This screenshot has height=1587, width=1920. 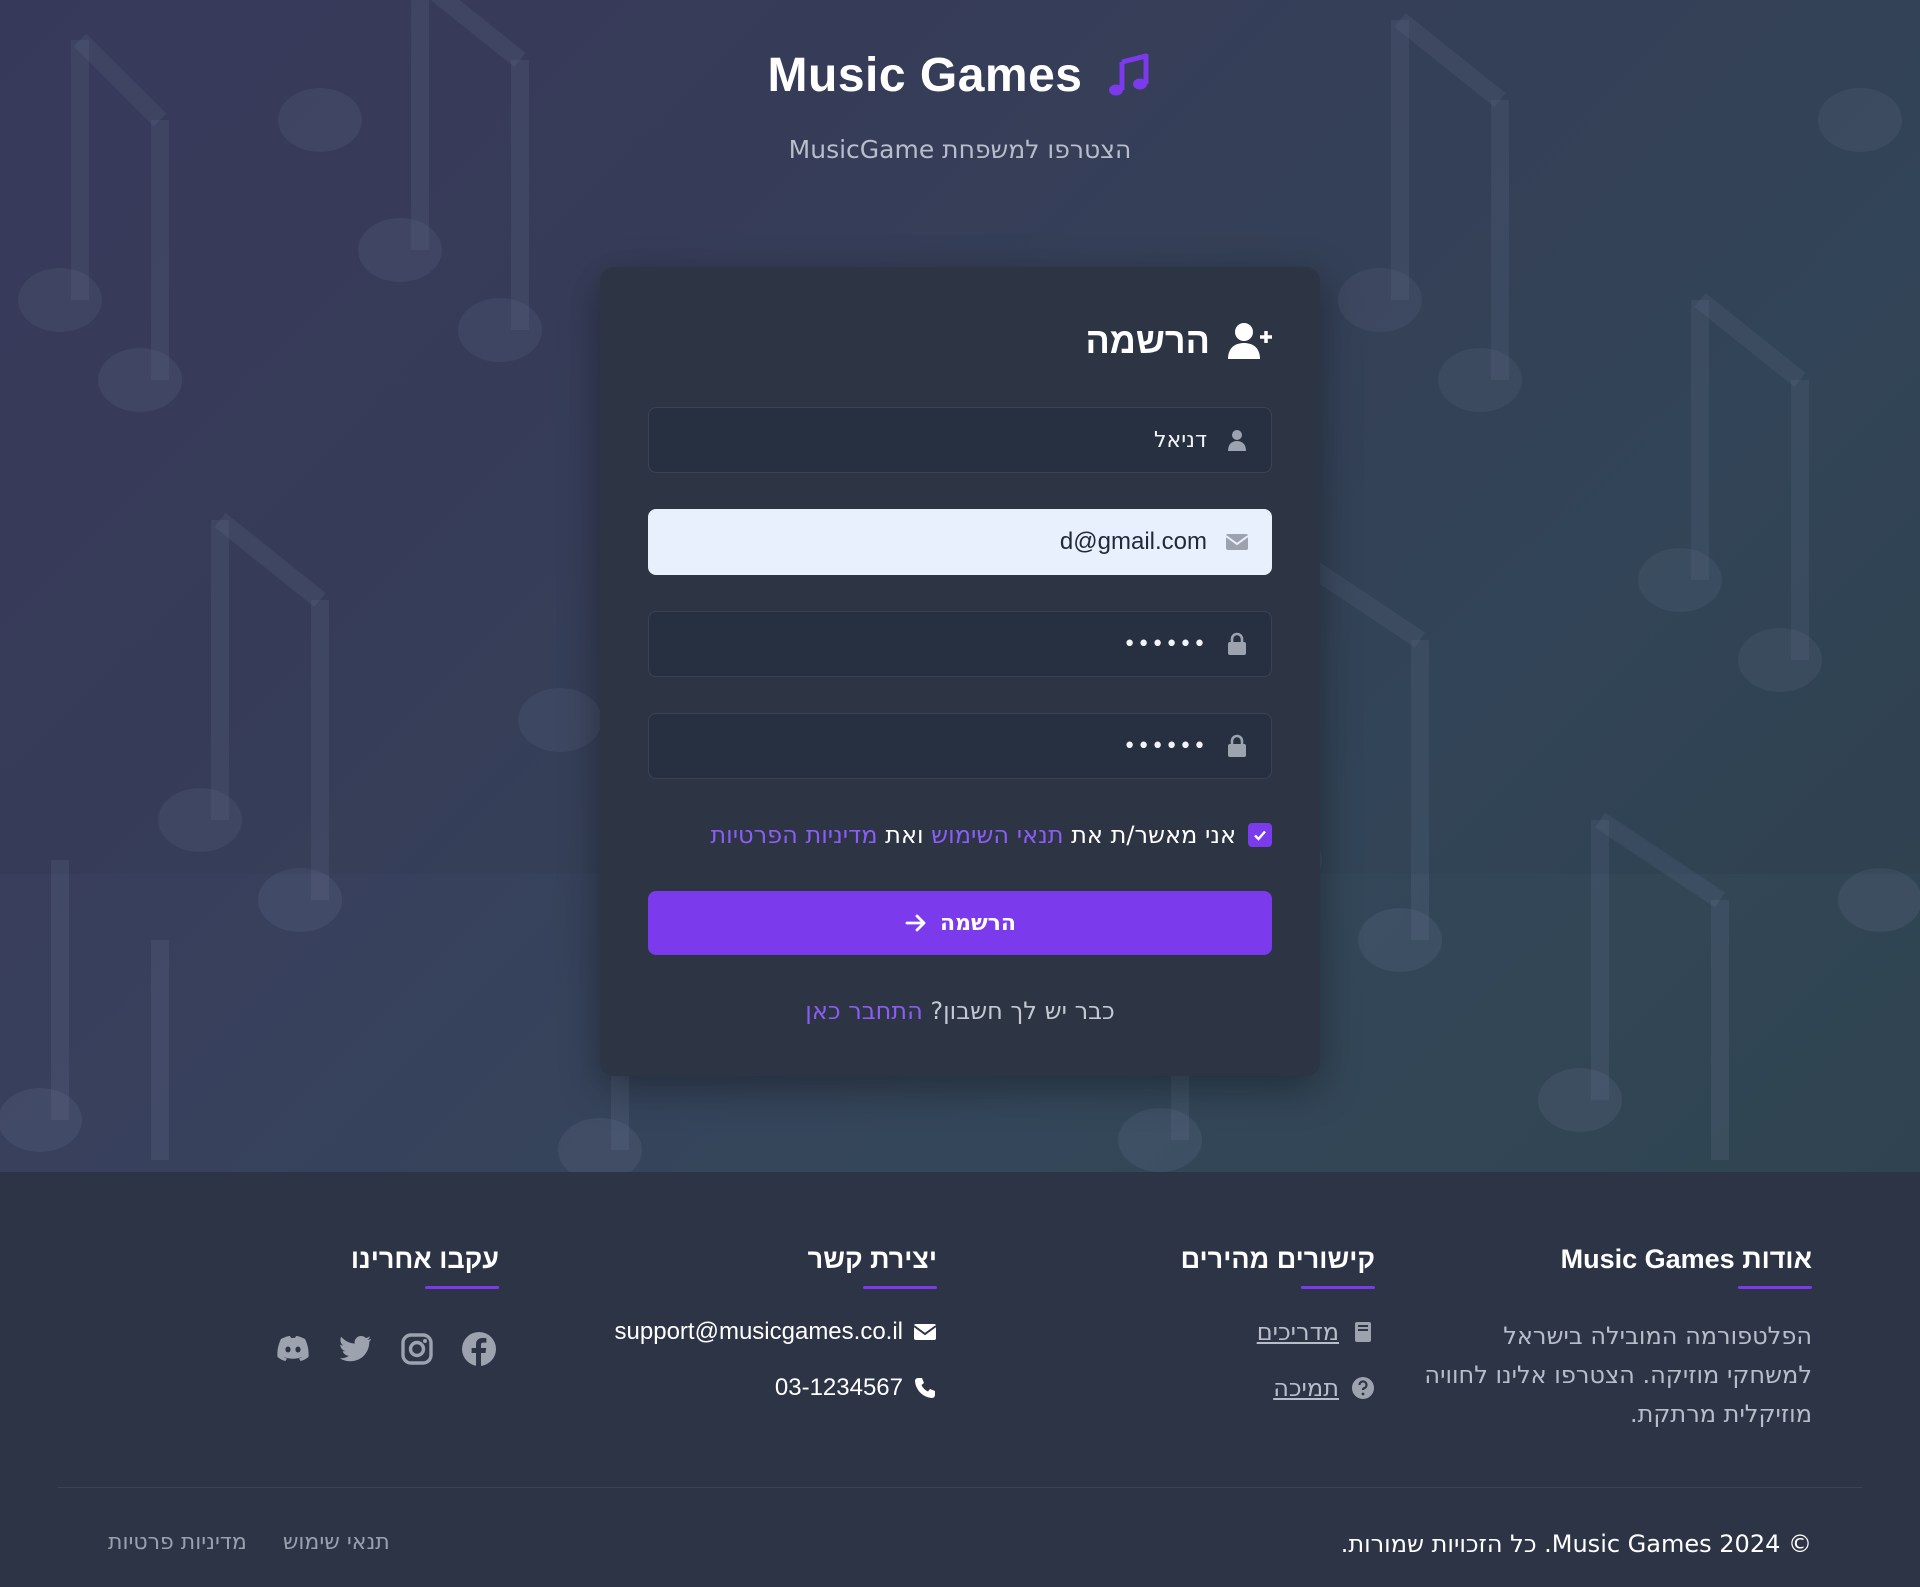 I want to click on login-prompt: כבר יש לך חשבון? התחבר כאן, so click(x=960, y=1011).